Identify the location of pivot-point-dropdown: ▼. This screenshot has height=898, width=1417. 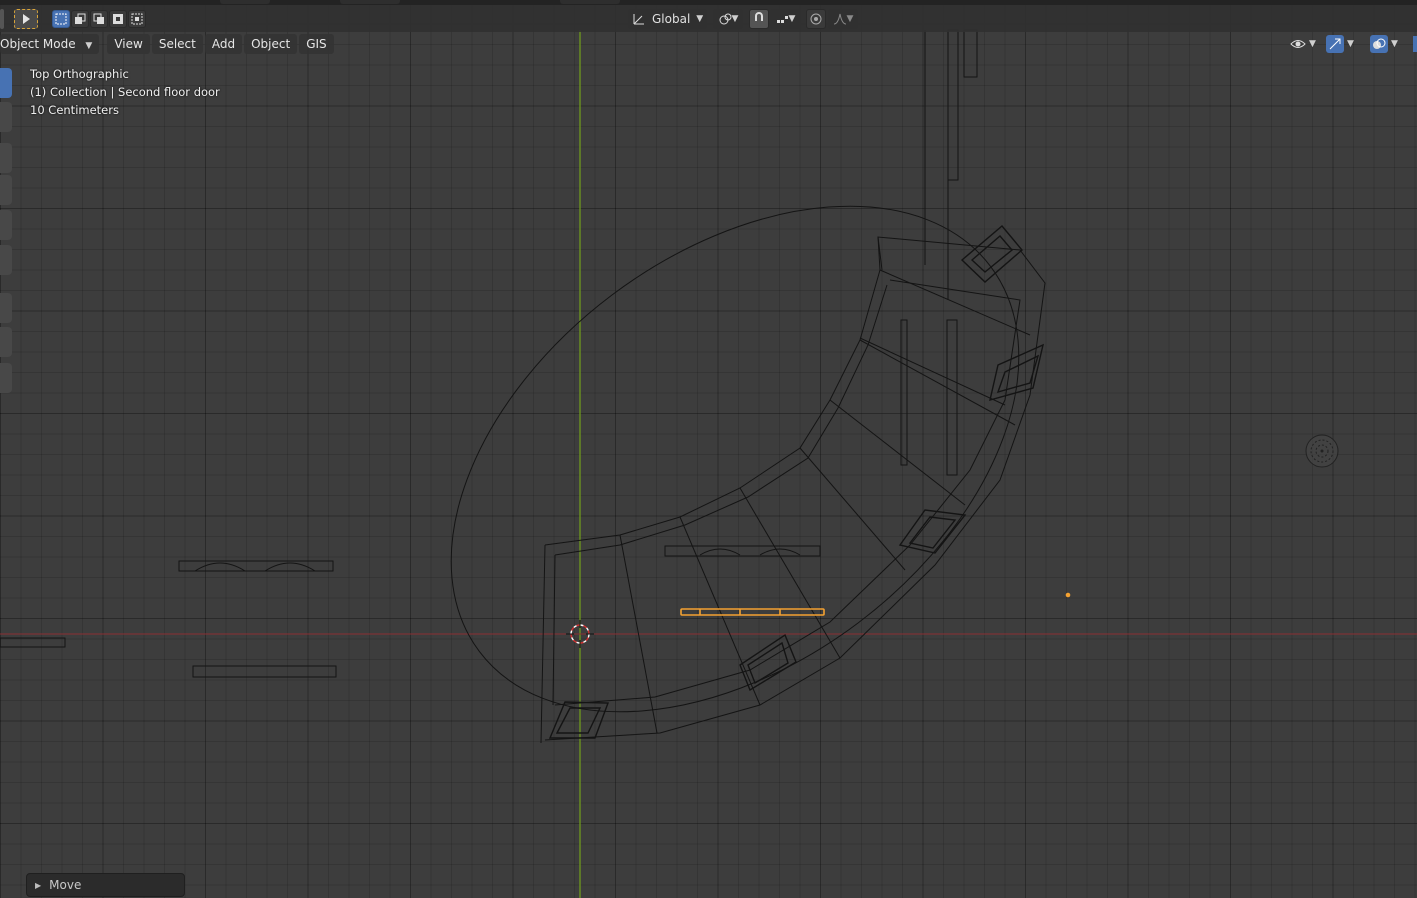
(728, 19).